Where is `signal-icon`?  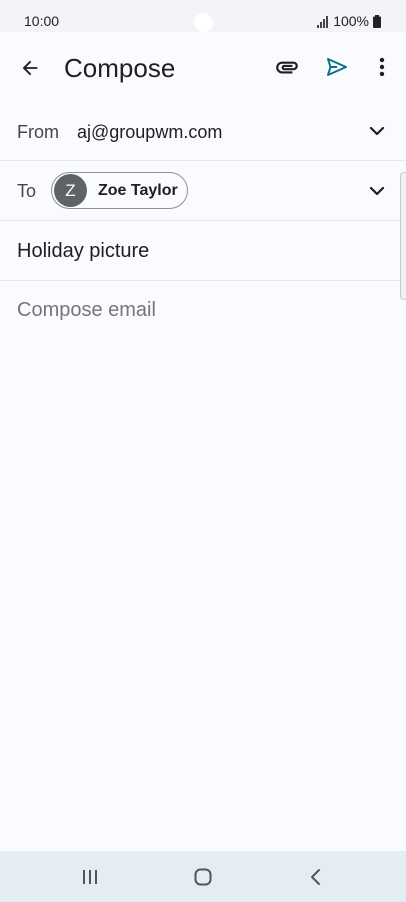 signal-icon is located at coordinates (323, 21).